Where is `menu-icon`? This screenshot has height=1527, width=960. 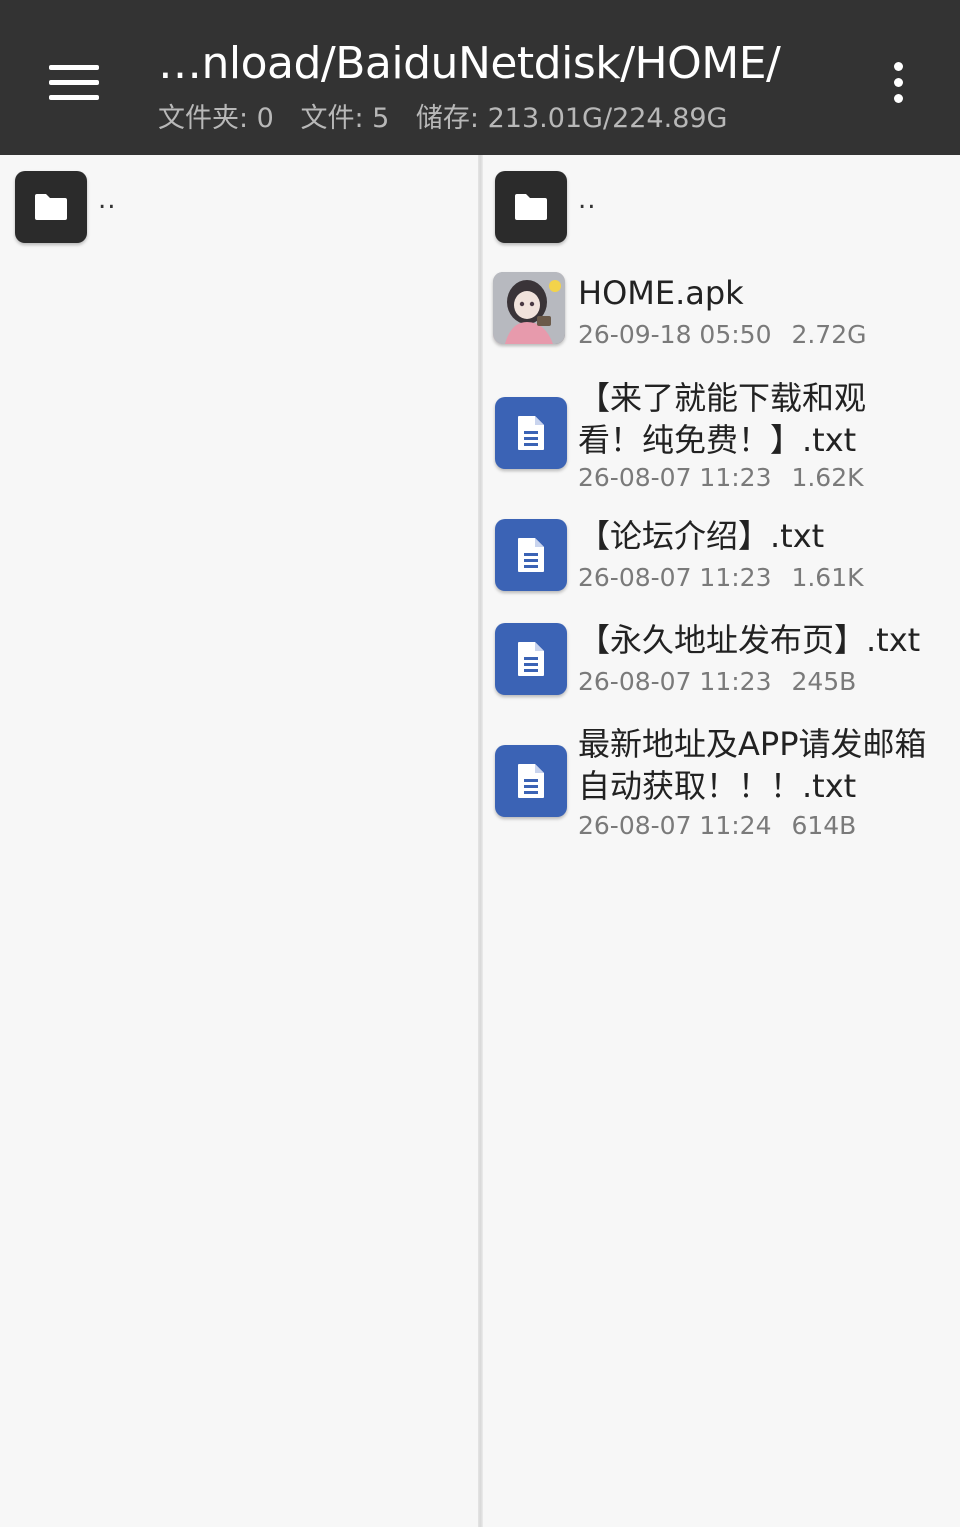 menu-icon is located at coordinates (74, 82).